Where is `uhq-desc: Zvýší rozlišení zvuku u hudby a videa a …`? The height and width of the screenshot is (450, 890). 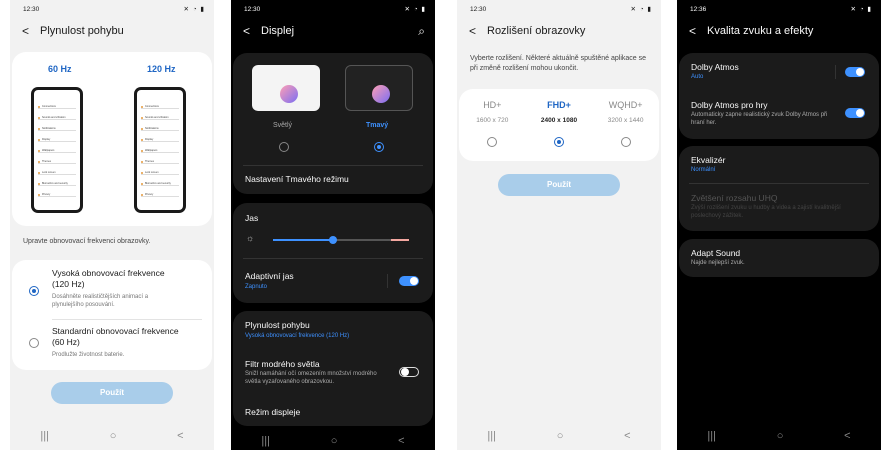 uhq-desc: Zvýší rozlišení zvuku u hudby a videa a … is located at coordinates (766, 212).